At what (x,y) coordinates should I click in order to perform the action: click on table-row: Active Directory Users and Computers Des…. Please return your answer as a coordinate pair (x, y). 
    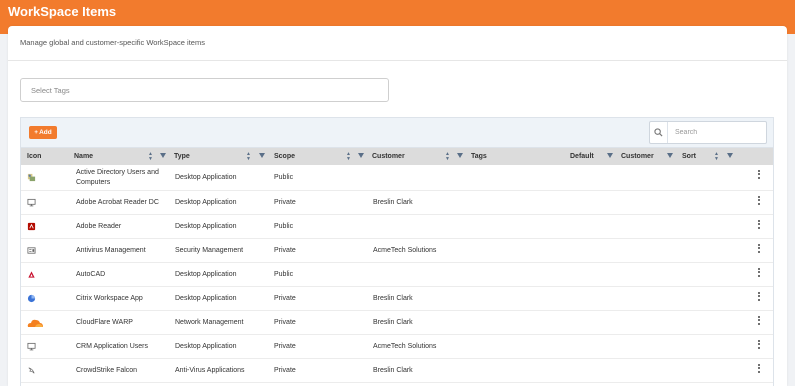
    Looking at the image, I should click on (397, 178).